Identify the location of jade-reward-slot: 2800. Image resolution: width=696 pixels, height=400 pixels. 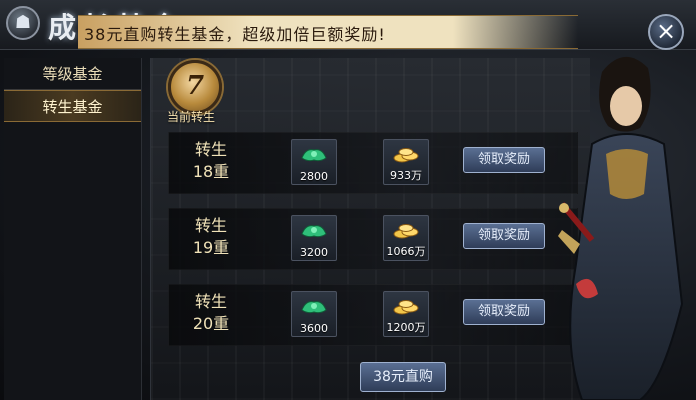
(314, 162).